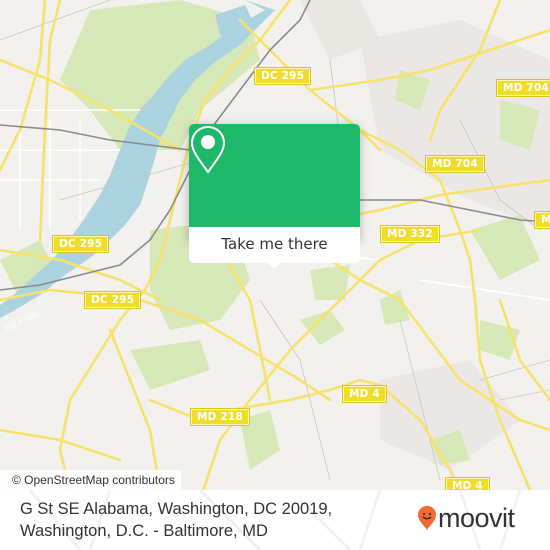 This screenshot has width=550, height=550. Describe the element at coordinates (410, 234) in the screenshot. I see `road-shield-md332: MD 332` at that location.